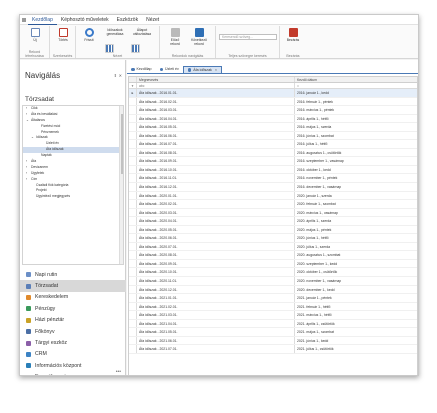  Describe the element at coordinates (216, 204) in the screenshot. I see `cell-name: Áfa időszak - 2020.02.01.` at that location.